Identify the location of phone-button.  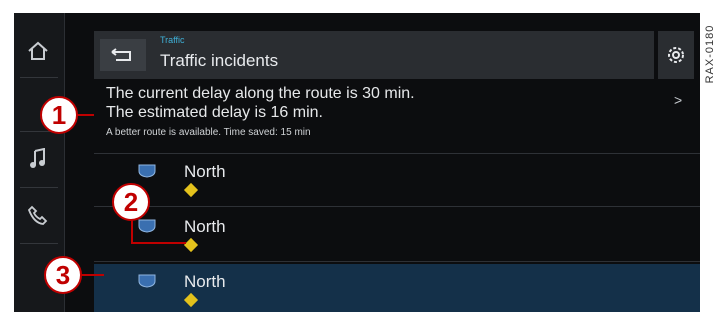
(38, 215).